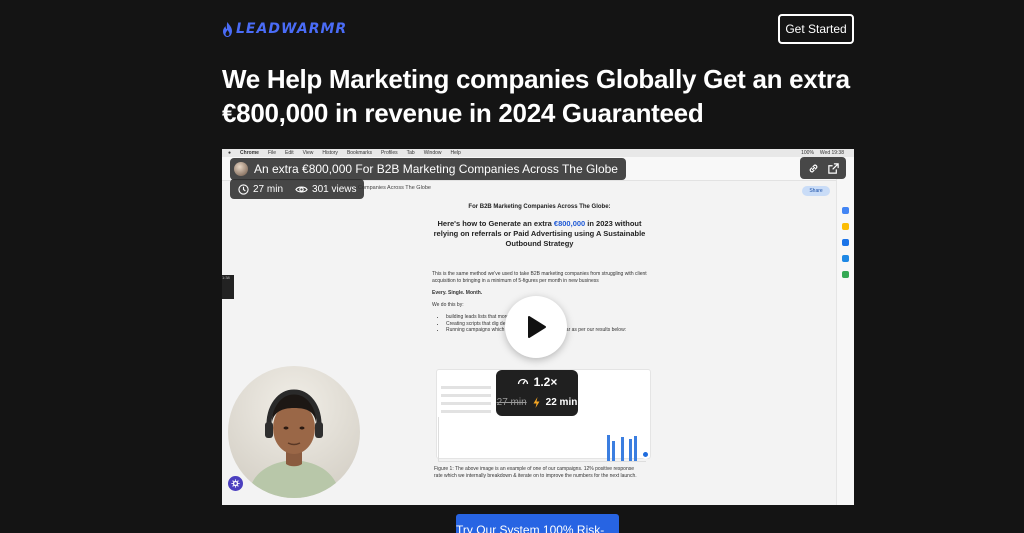 This screenshot has width=1024, height=533. What do you see at coordinates (807, 153) in the screenshot?
I see `battery-level: 100%` at bounding box center [807, 153].